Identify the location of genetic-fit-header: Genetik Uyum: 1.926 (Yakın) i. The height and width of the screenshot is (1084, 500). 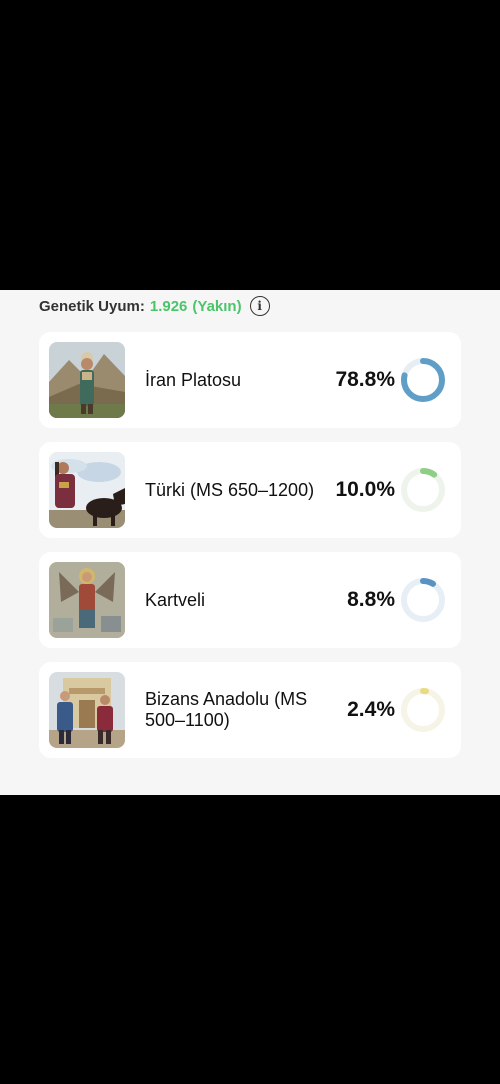
(154, 306).